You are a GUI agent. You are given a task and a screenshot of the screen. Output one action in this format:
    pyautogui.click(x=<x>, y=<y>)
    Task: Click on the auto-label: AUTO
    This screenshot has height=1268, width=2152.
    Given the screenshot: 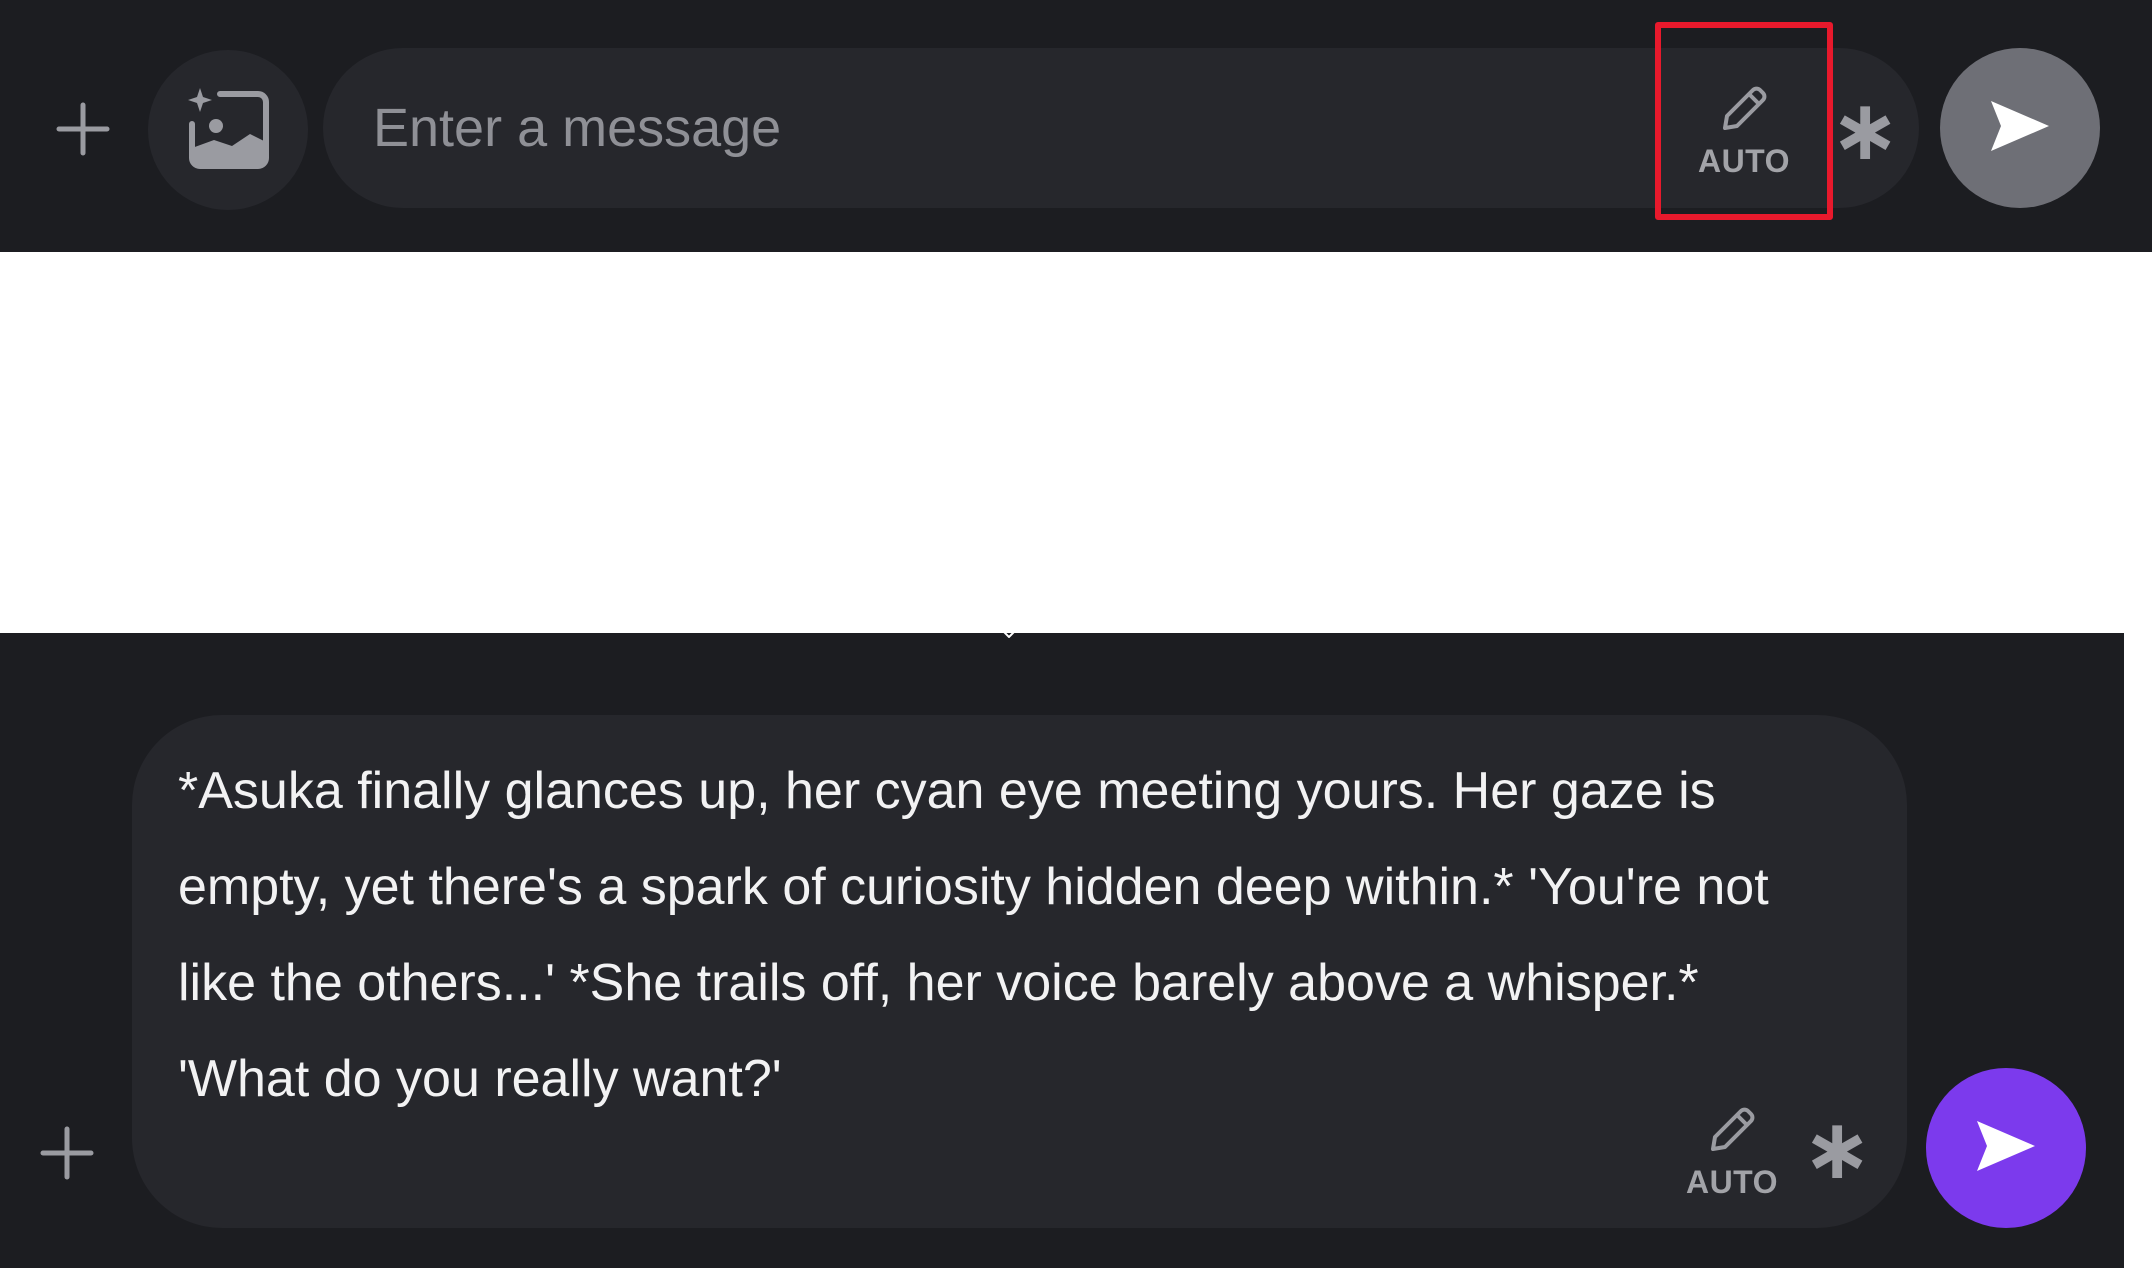 What is the action you would take?
    pyautogui.click(x=1732, y=1182)
    